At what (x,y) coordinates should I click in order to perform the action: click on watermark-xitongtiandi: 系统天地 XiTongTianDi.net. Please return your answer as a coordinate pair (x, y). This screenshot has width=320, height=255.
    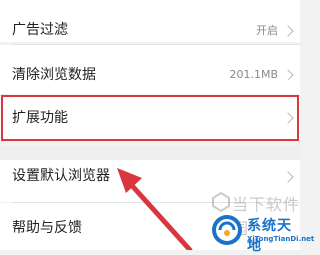
    Looking at the image, I should click on (262, 233).